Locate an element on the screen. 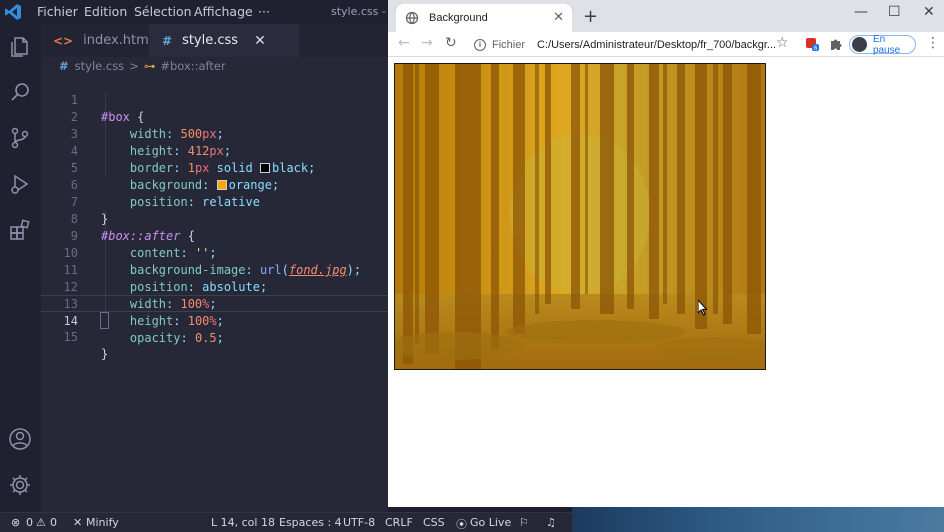 This screenshot has height=532, width=944. brace: } is located at coordinates (105, 354).